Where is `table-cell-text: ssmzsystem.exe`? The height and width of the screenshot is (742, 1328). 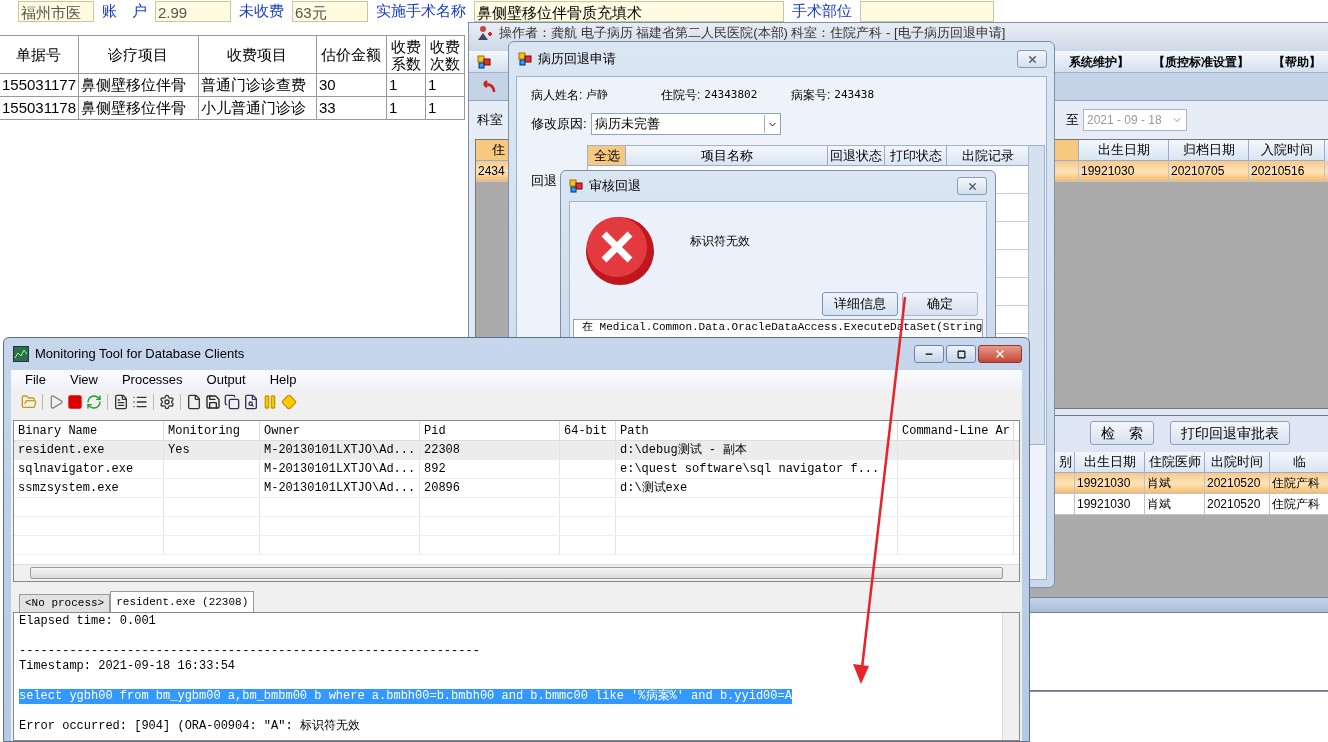
table-cell-text: ssmzsystem.exe is located at coordinates (68, 488).